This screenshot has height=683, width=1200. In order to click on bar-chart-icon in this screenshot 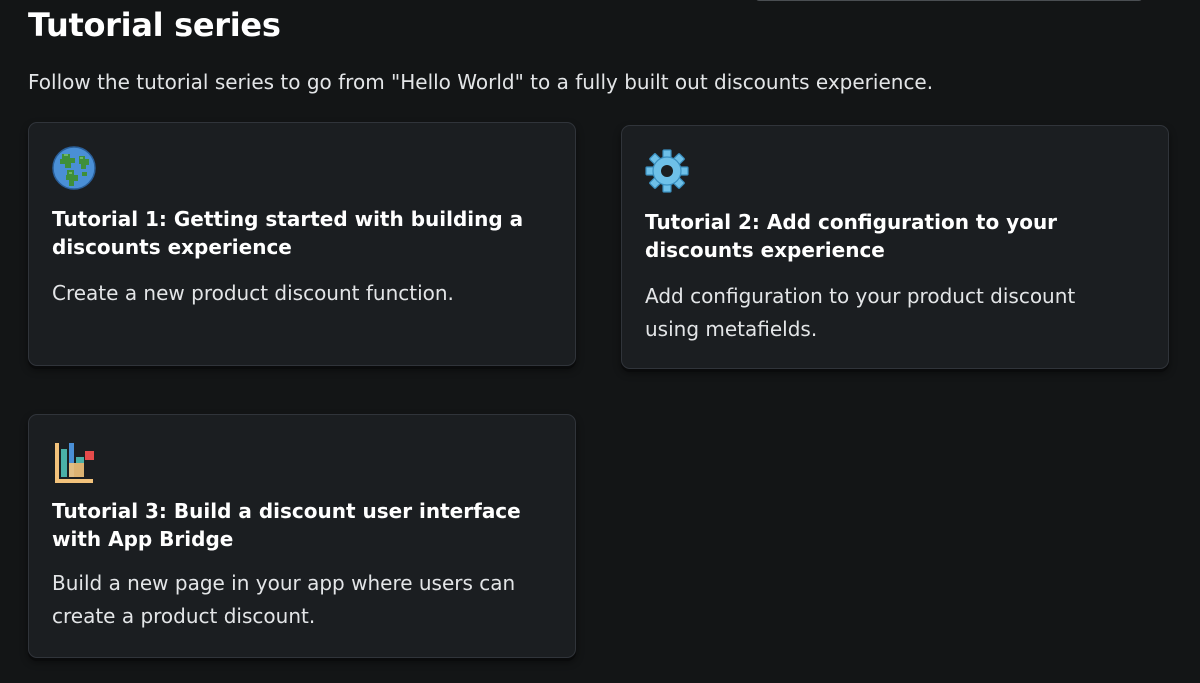, I will do `click(74, 462)`.